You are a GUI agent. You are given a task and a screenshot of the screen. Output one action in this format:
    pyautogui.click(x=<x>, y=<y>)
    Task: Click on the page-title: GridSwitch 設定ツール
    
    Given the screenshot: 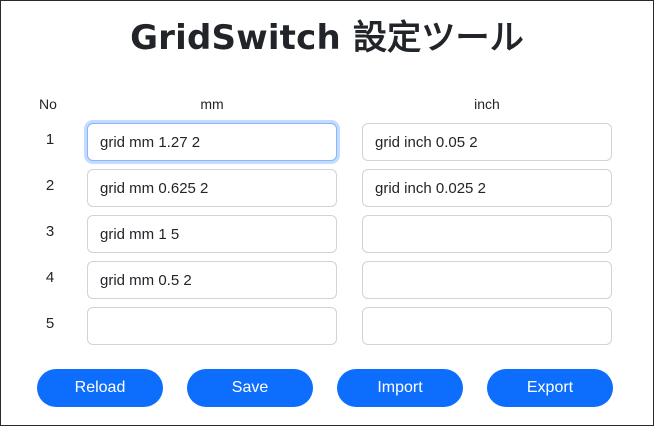 What is the action you would take?
    pyautogui.click(x=327, y=38)
    